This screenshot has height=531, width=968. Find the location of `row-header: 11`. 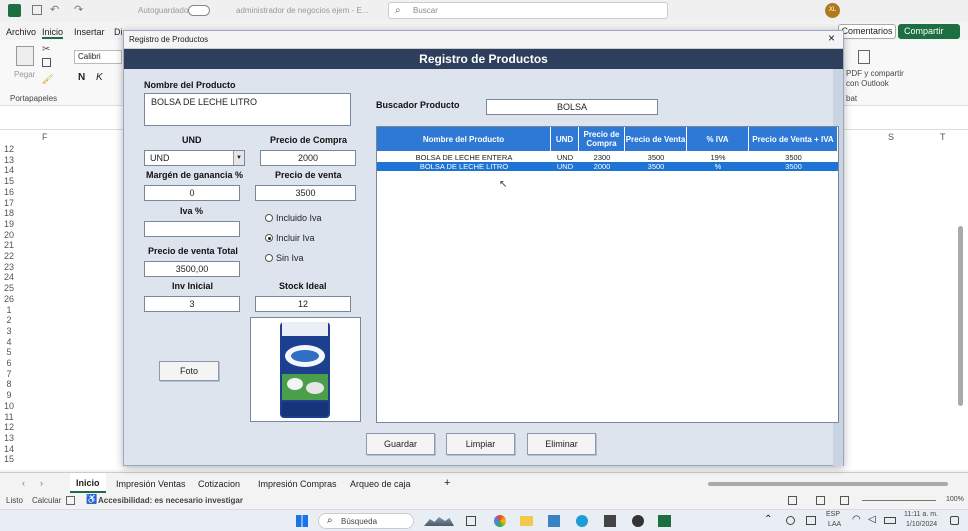

row-header: 11 is located at coordinates (9, 417).